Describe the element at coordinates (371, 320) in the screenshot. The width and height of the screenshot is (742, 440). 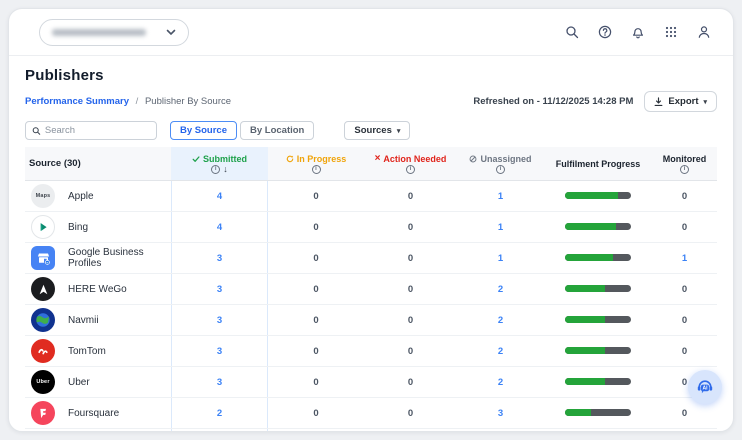
I see `table-row: Navmii 3 0 0 2 0` at that location.